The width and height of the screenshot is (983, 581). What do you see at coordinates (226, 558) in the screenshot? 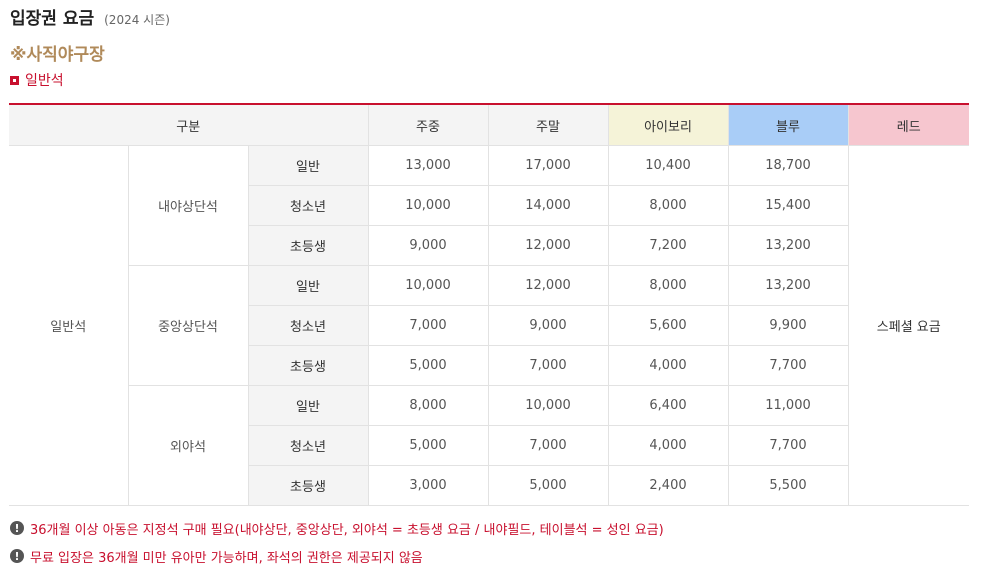
I see `note-text: 무료 입장은 36개월 미만 유아만 가능하며, 좌석의 권한은 제공되지 않음` at bounding box center [226, 558].